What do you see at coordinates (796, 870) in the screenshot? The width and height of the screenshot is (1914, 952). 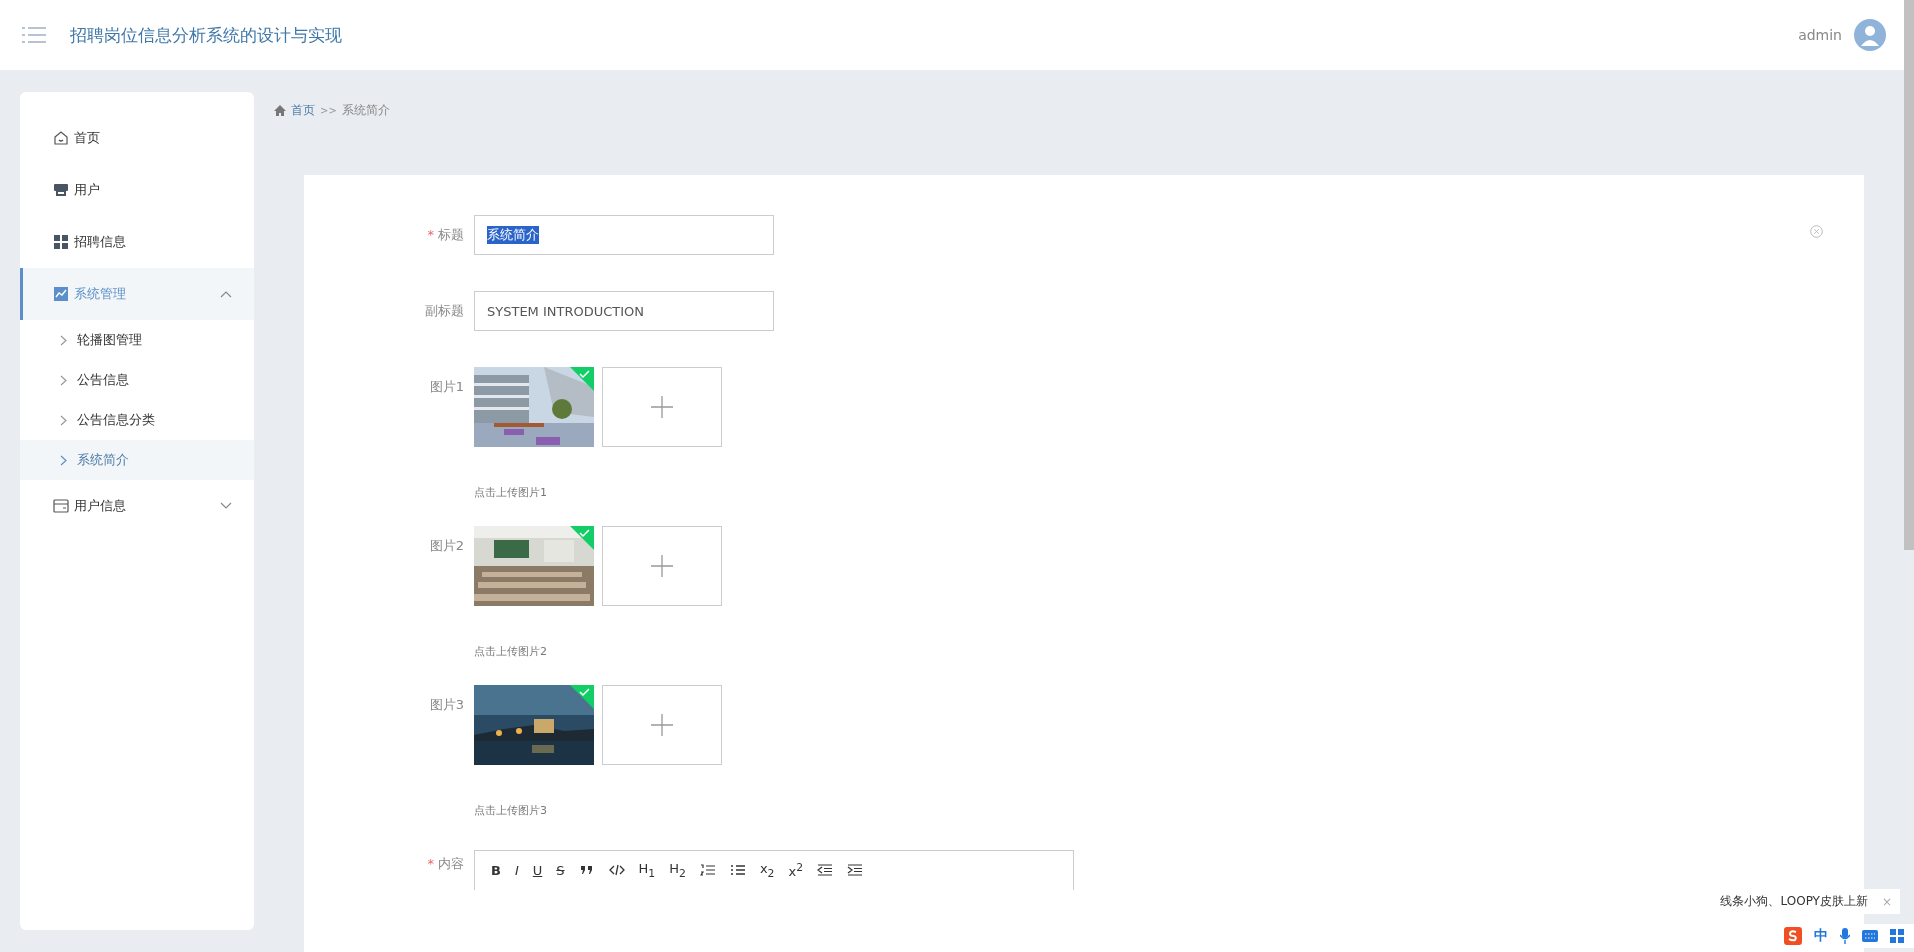 I see `toolbar-button: x$^{2}$` at bounding box center [796, 870].